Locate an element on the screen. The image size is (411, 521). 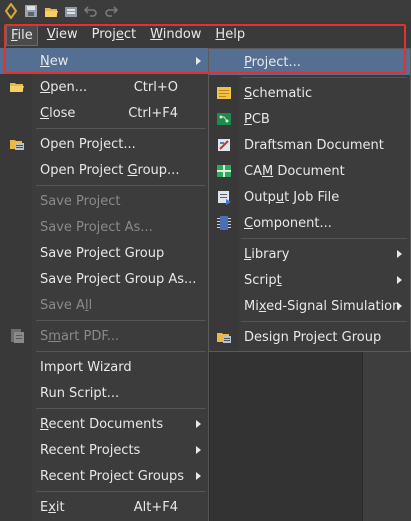
menu-item-recent-projects: Recent Projects is located at coordinates (104, 450).